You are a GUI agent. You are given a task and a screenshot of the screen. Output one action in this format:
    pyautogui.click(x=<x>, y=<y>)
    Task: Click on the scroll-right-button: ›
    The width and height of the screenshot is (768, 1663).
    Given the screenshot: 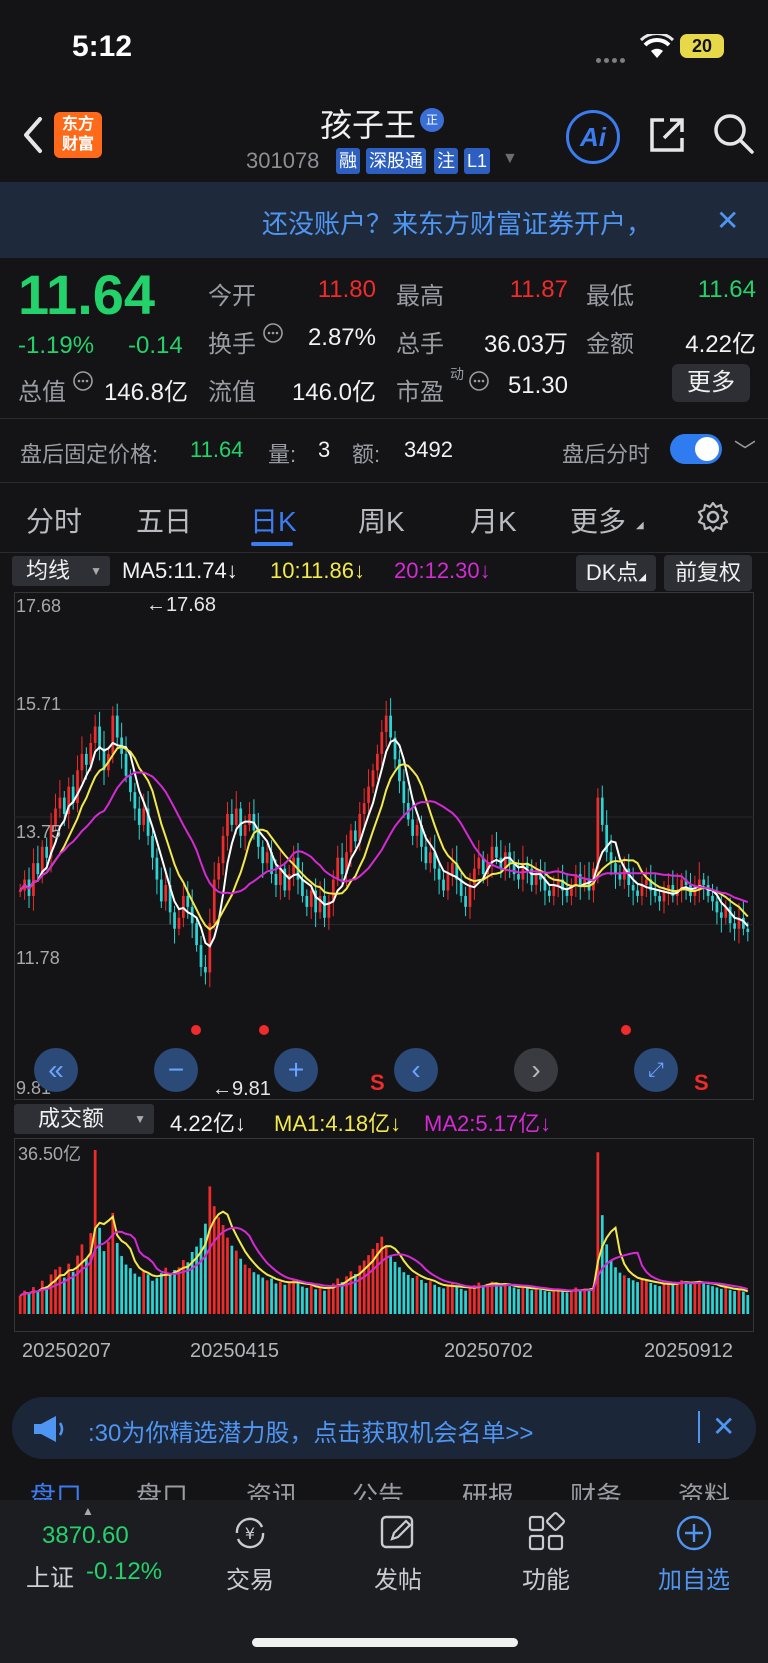 What is the action you would take?
    pyautogui.click(x=536, y=1070)
    